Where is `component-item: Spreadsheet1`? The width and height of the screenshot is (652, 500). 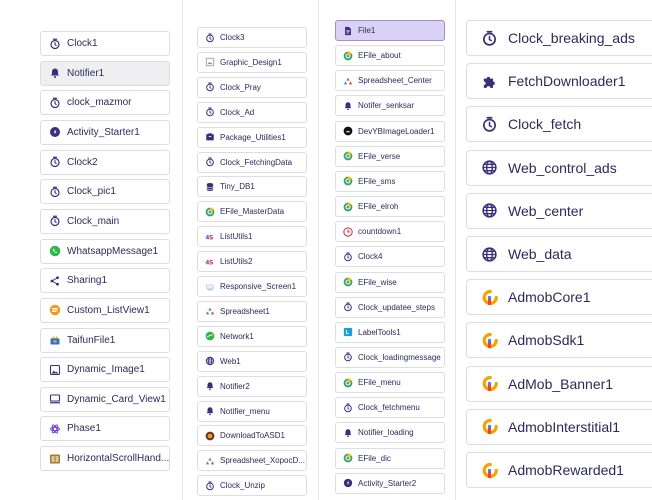 component-item: Spreadsheet1 is located at coordinates (252, 311).